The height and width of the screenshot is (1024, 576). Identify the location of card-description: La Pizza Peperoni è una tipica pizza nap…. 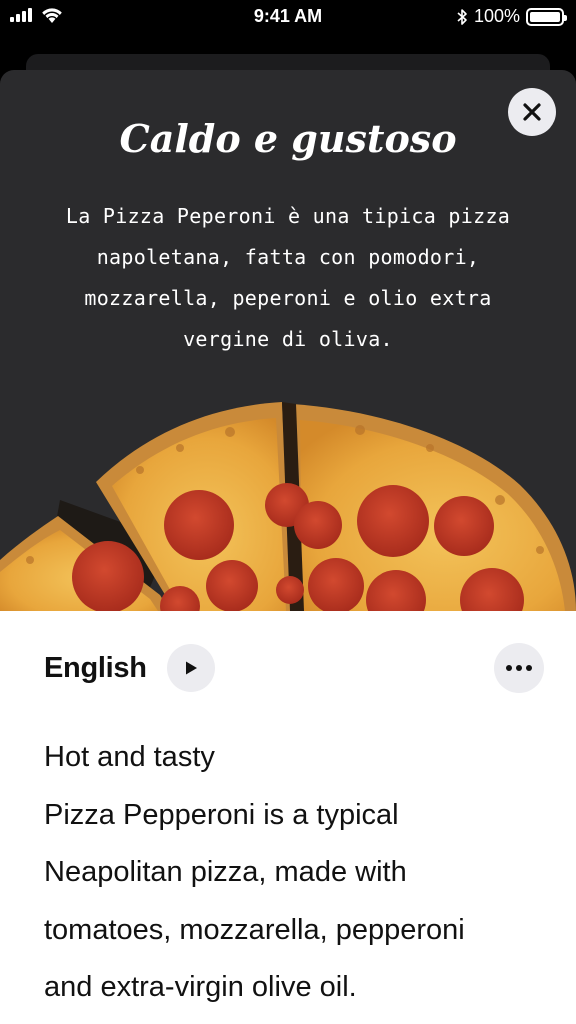
(288, 277).